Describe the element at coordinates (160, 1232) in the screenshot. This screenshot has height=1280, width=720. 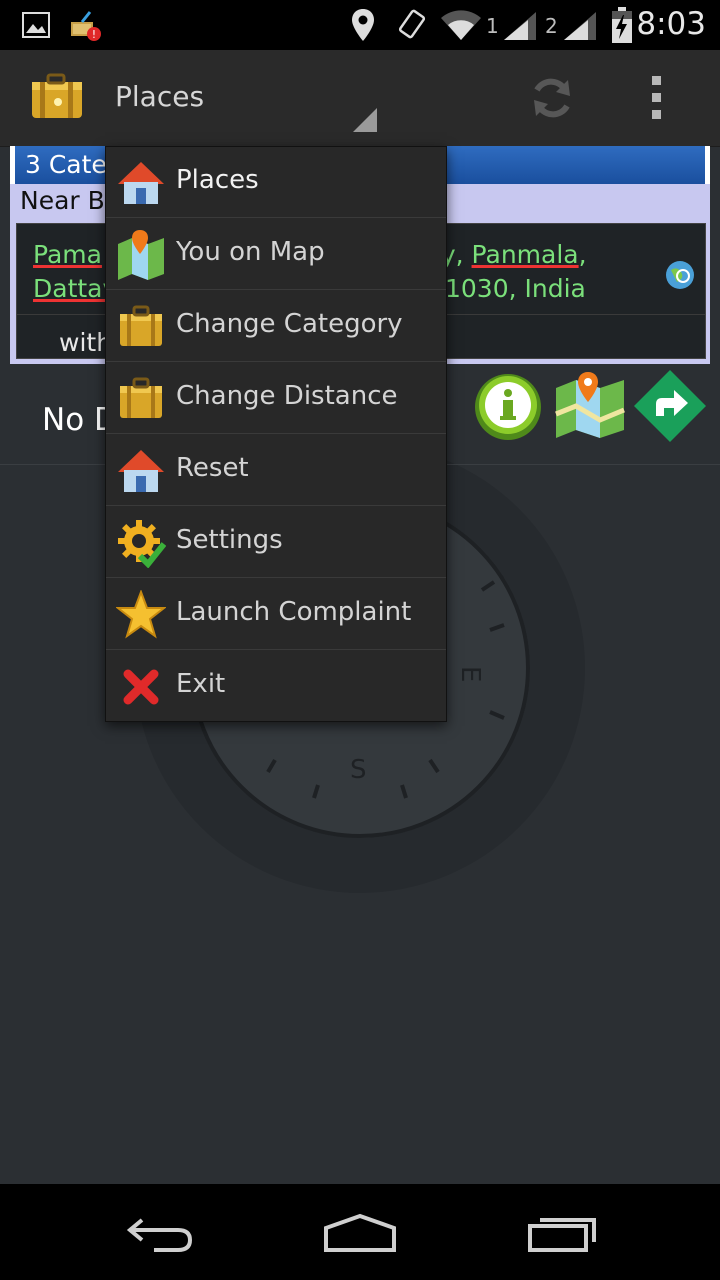
I see `back-icon` at that location.